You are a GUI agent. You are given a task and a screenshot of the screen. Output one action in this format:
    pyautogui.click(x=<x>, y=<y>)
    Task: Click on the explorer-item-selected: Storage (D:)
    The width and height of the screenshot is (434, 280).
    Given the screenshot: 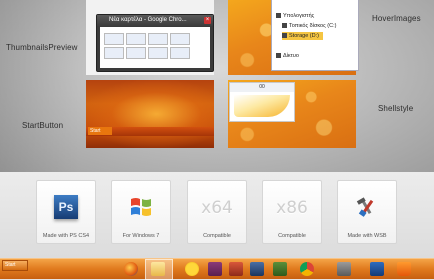 What is the action you would take?
    pyautogui.click(x=302, y=36)
    